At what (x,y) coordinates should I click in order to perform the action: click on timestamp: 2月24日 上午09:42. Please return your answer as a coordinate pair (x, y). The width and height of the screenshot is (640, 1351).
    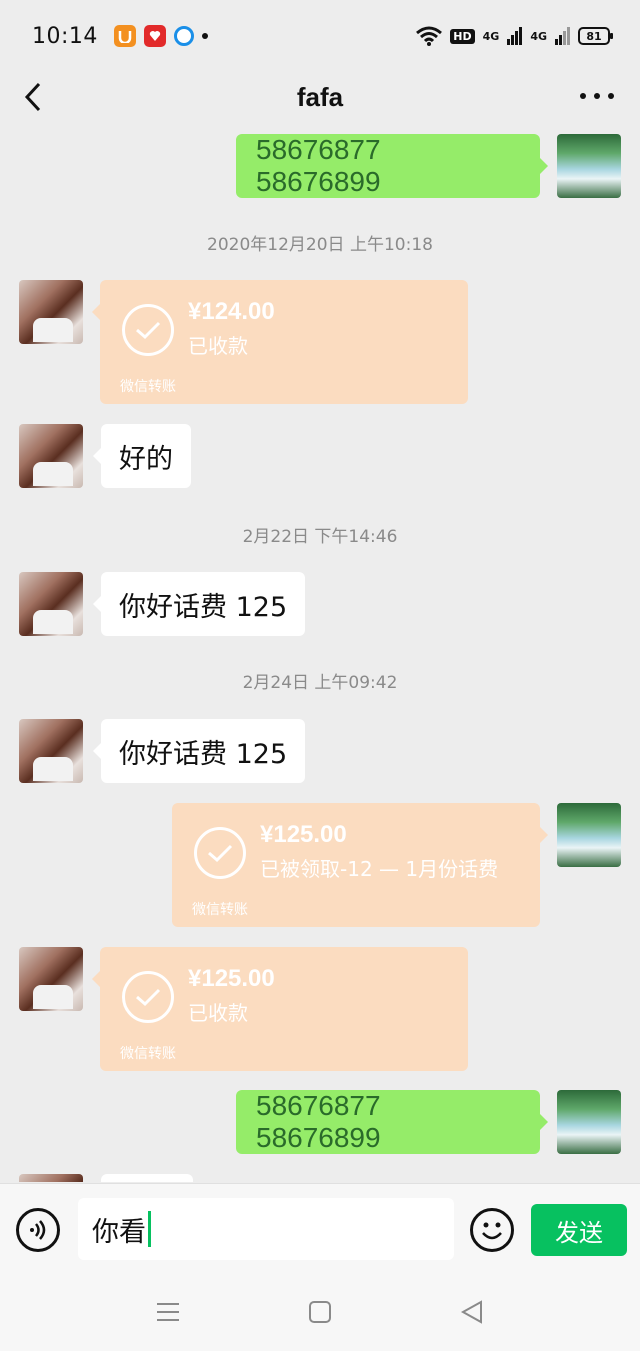
    Looking at the image, I should click on (320, 683).